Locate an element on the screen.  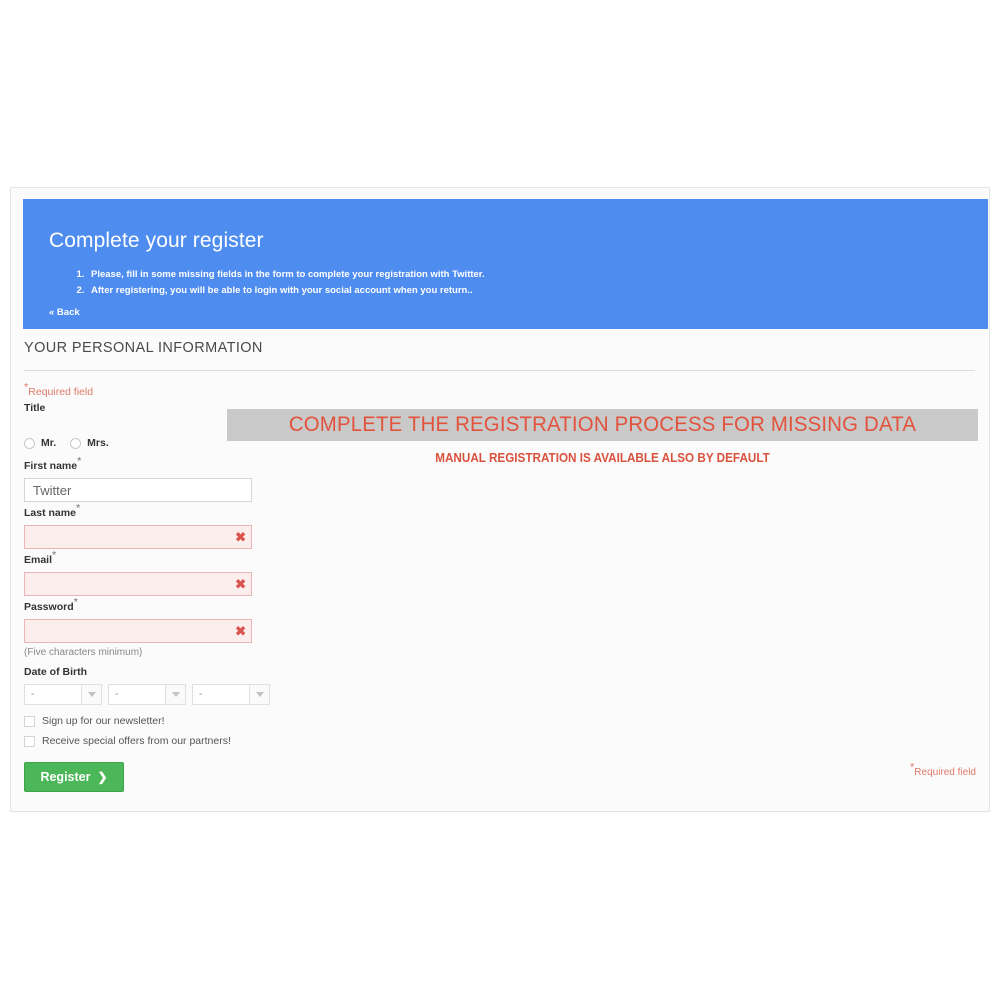
banner-title: Complete your register is located at coordinates (156, 240).